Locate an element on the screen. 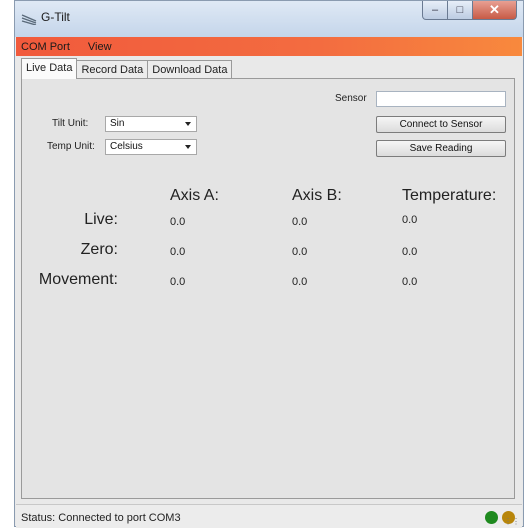  maximize-icon: □ is located at coordinates (460, 10).